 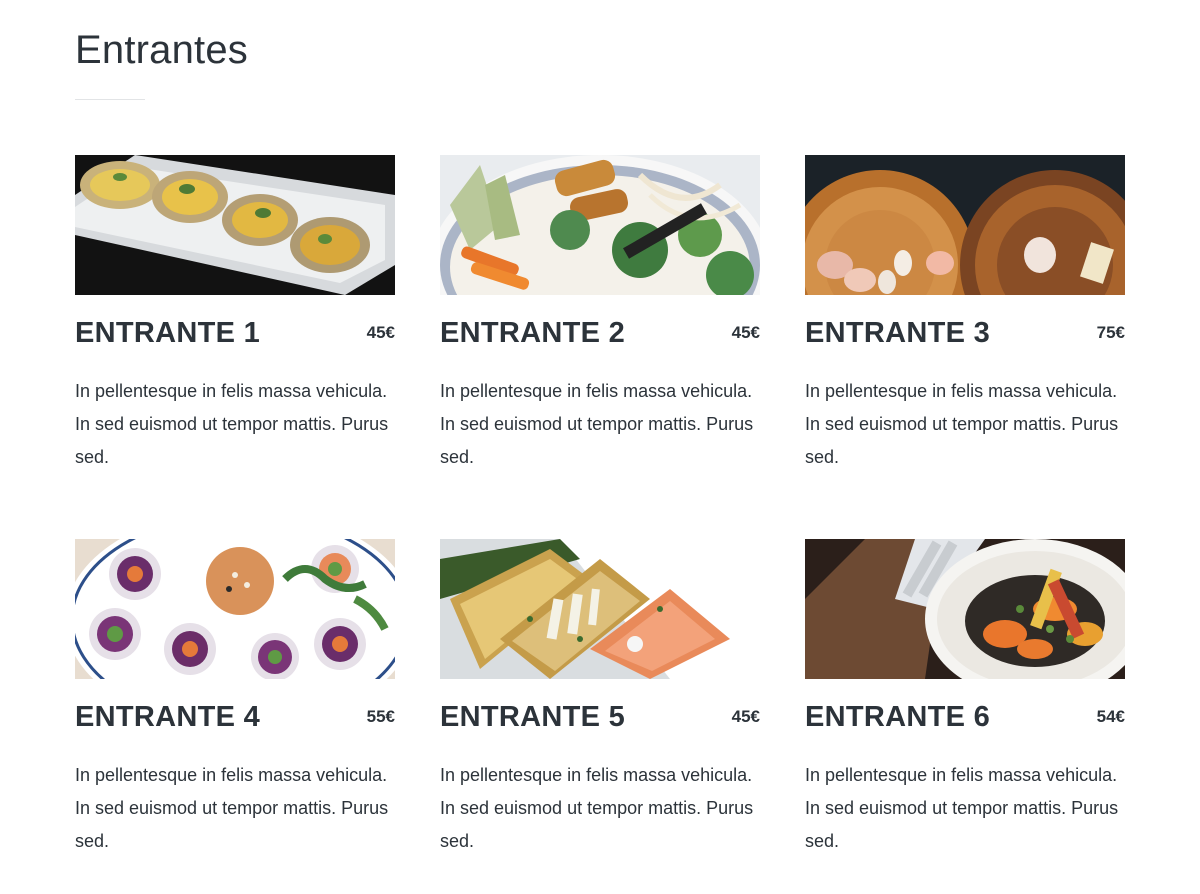 What do you see at coordinates (168, 333) in the screenshot?
I see `item-title: ENTRANTE 1` at bounding box center [168, 333].